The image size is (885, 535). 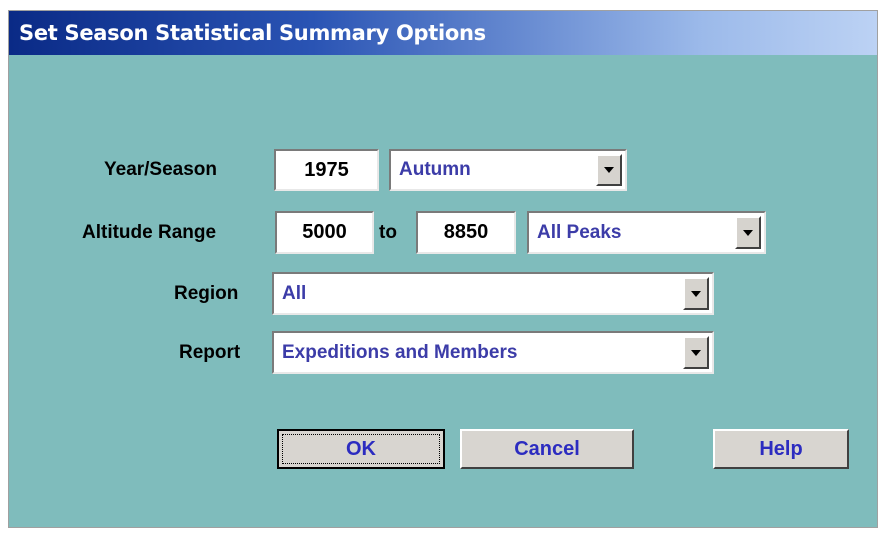 What do you see at coordinates (493, 293) in the screenshot?
I see `region-select: All` at bounding box center [493, 293].